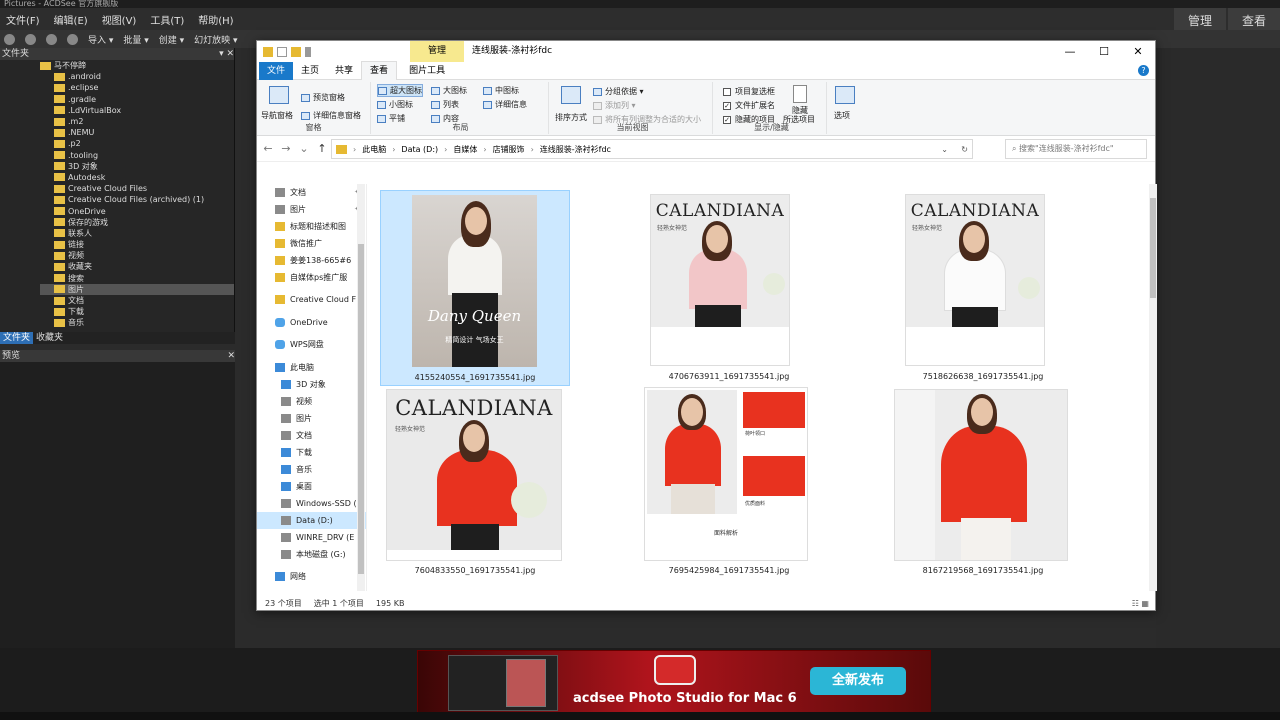 Image resolution: width=1280 pixels, height=720 pixels. I want to click on layout-small-icons: 小图标, so click(395, 104).